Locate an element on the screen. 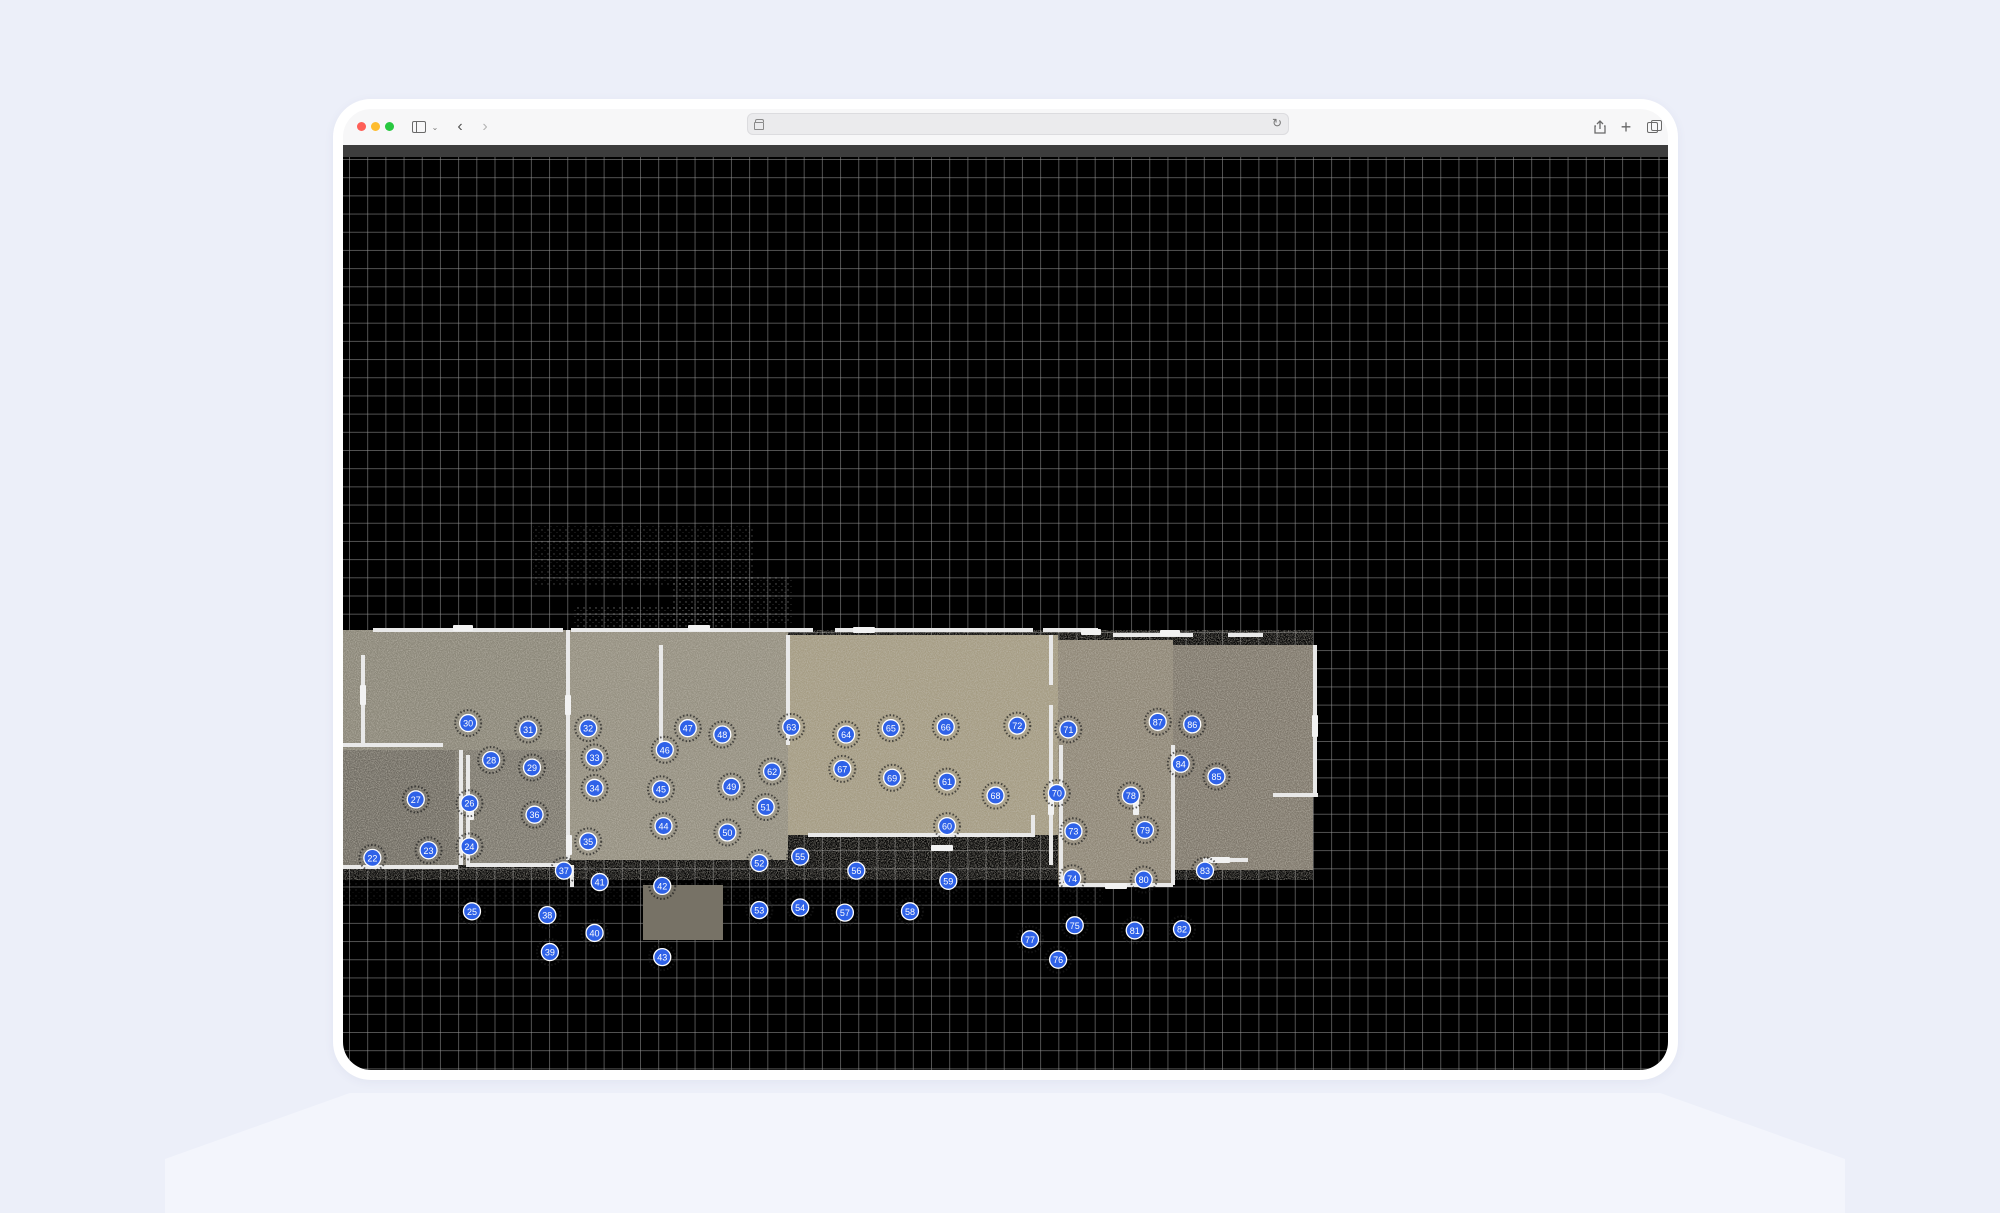 This screenshot has height=1213, width=2000. scan-marker-label: 64 is located at coordinates (846, 735).